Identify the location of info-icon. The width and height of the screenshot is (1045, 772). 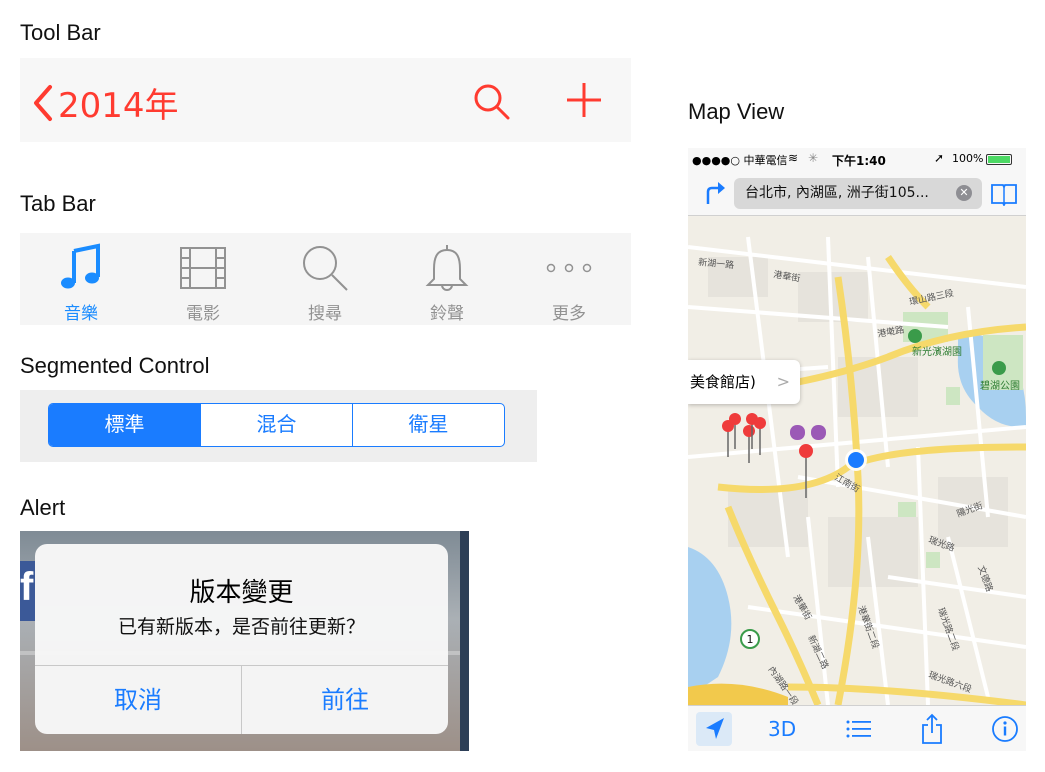
(1005, 729).